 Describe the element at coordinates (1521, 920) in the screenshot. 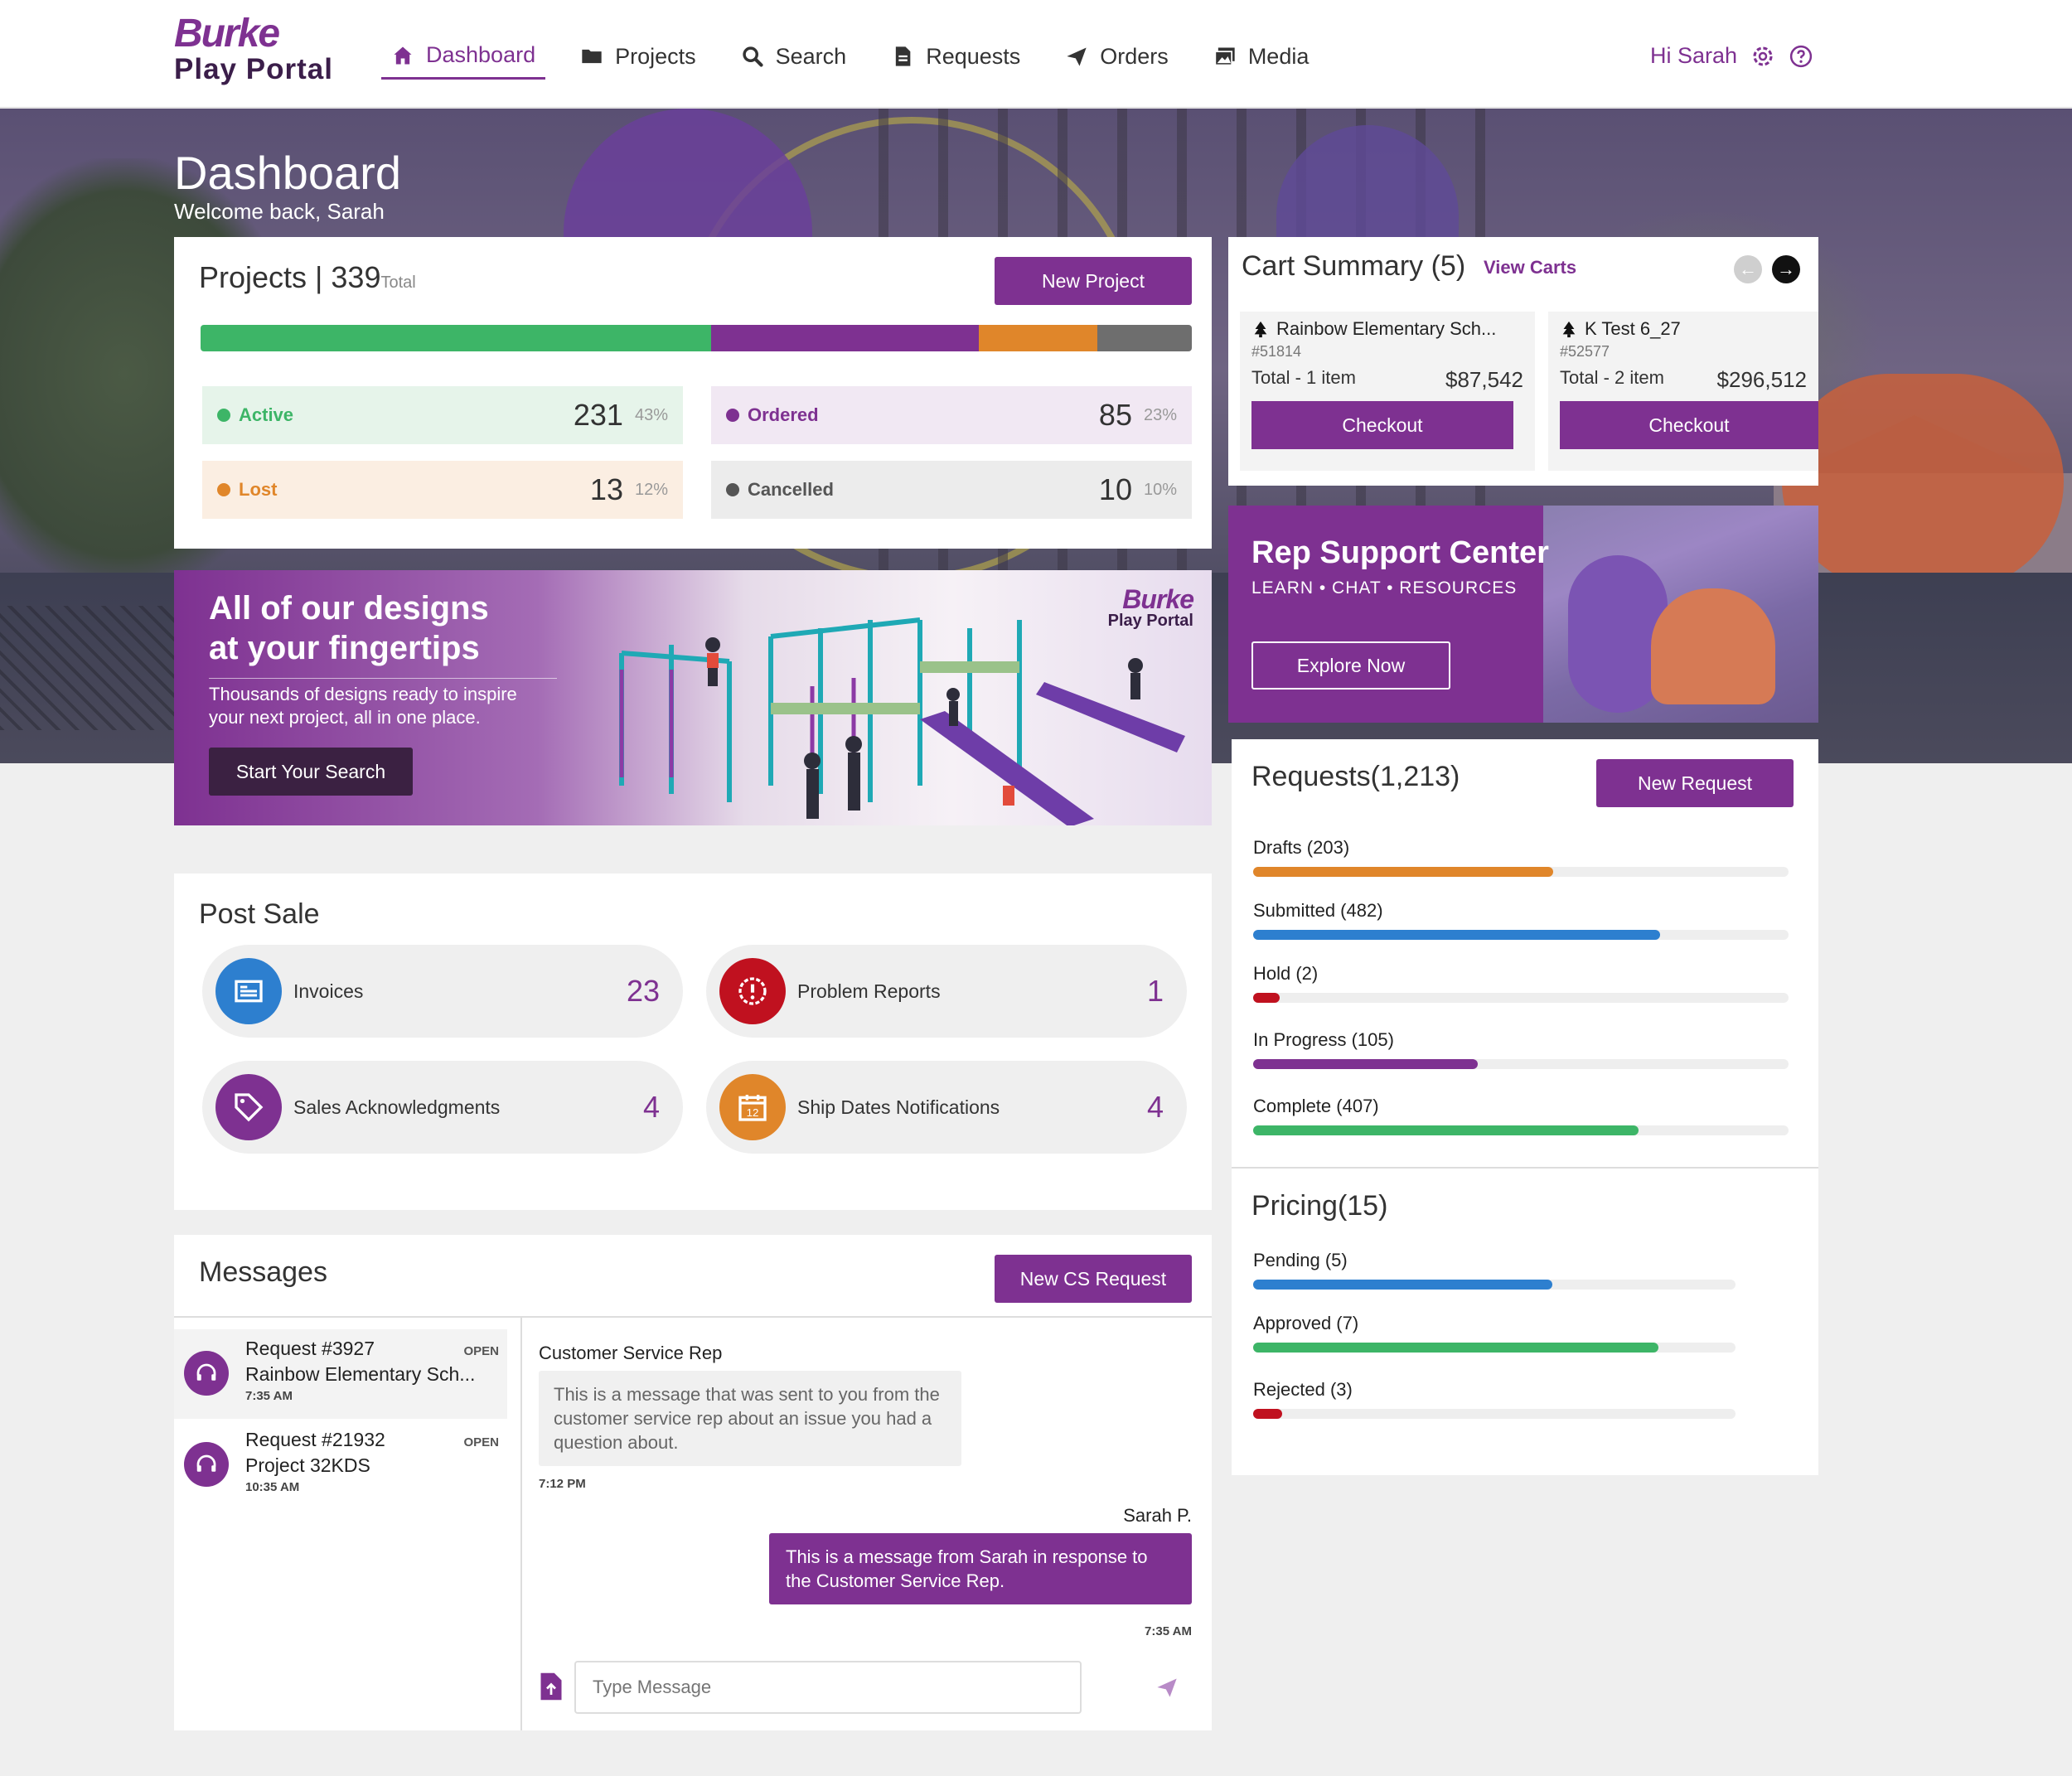

I see `request-status-submitted: Submitted (482)` at that location.